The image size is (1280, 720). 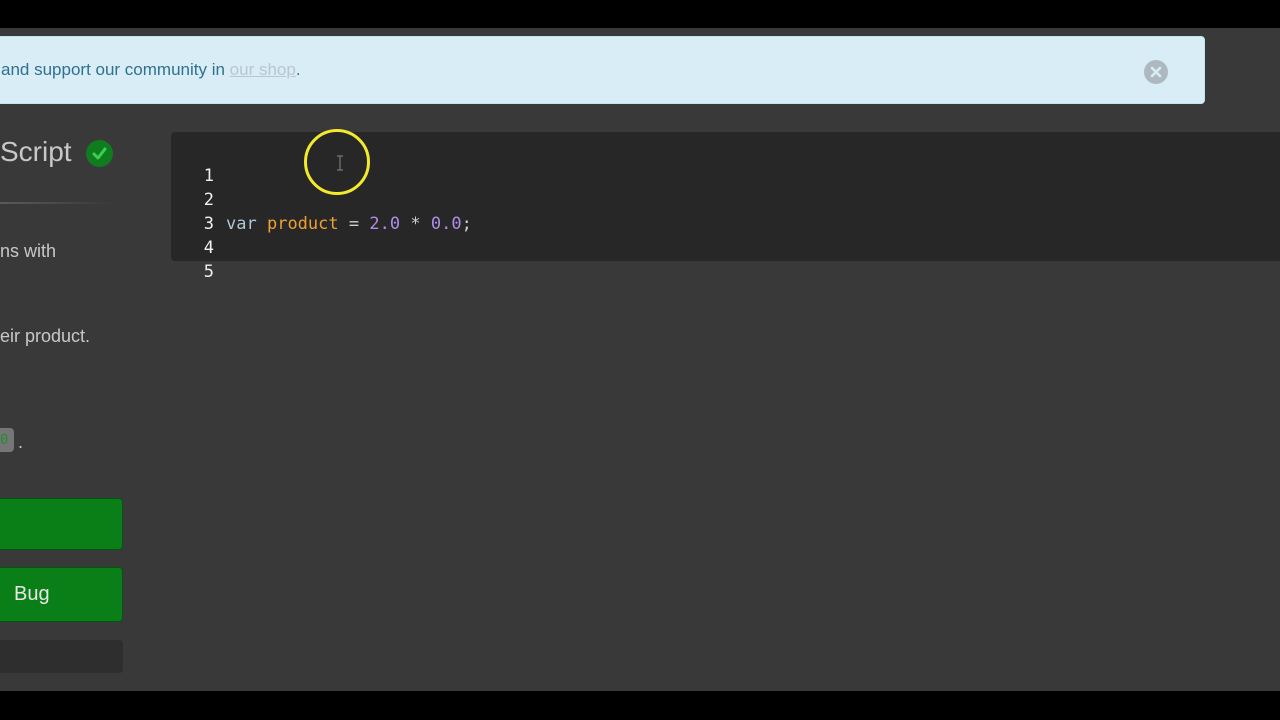 What do you see at coordinates (321, 199) in the screenshot?
I see `code-line: 2 var product = 2.0 * 0.0;` at bounding box center [321, 199].